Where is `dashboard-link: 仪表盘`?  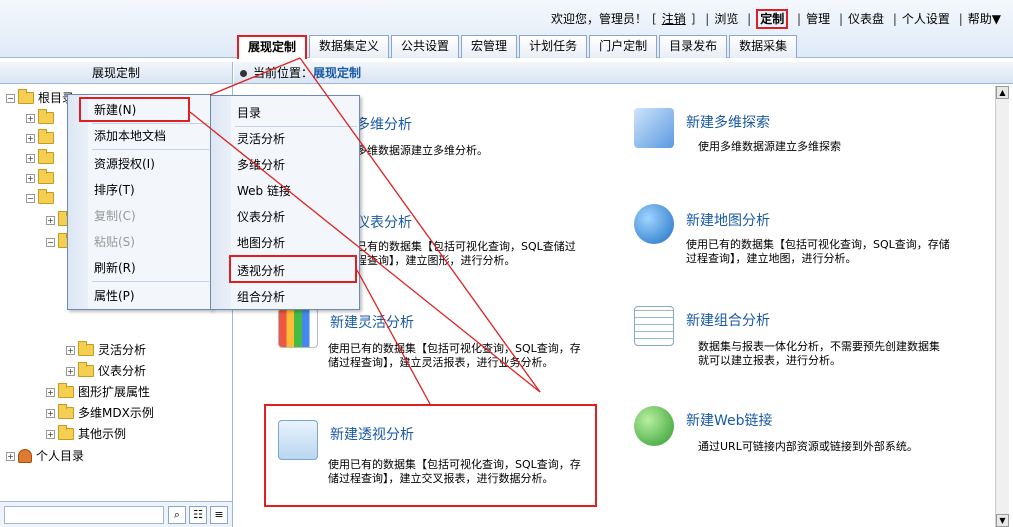
dashboard-link: 仪表盘 is located at coordinates (866, 19).